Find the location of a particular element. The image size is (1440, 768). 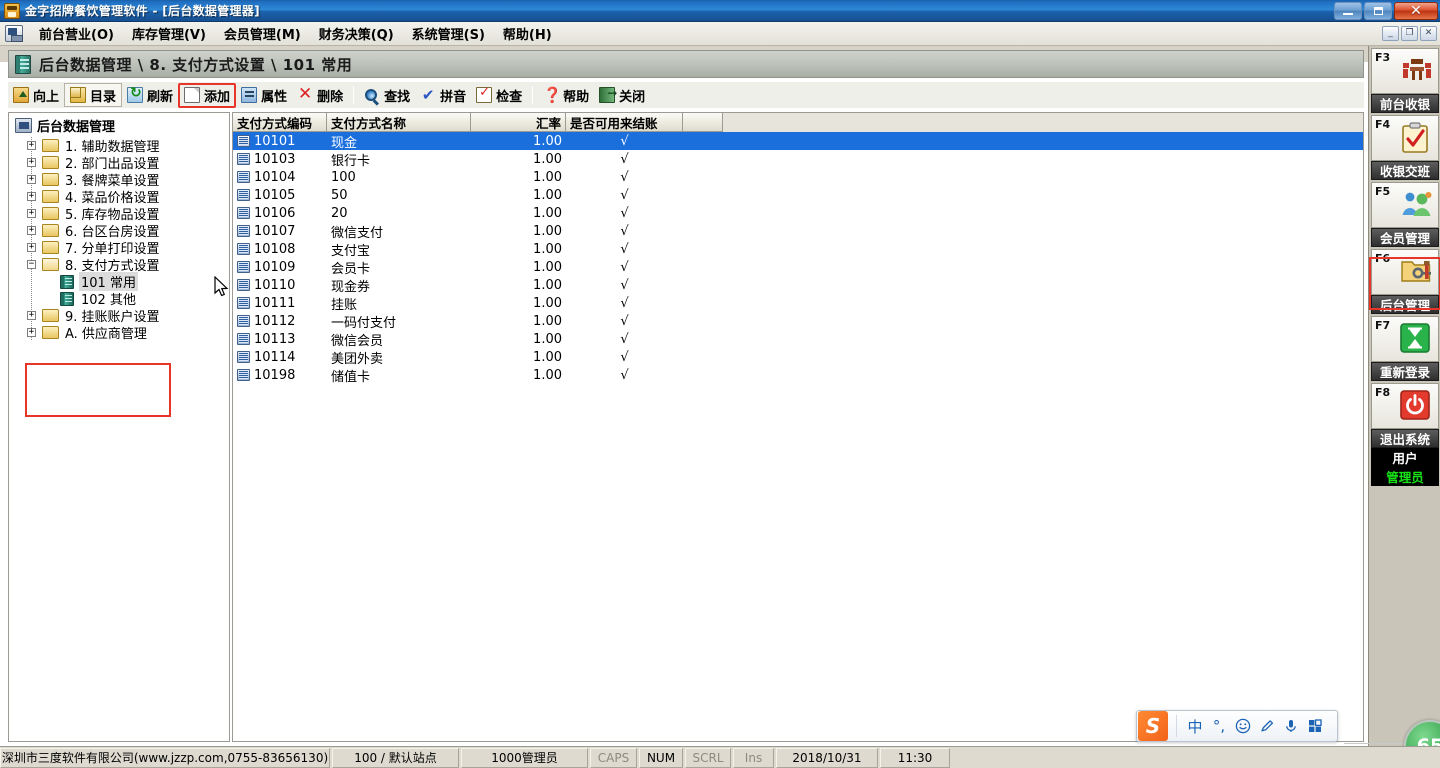

table-row: 10109 会员卡 1.00 √ is located at coordinates (798, 267).